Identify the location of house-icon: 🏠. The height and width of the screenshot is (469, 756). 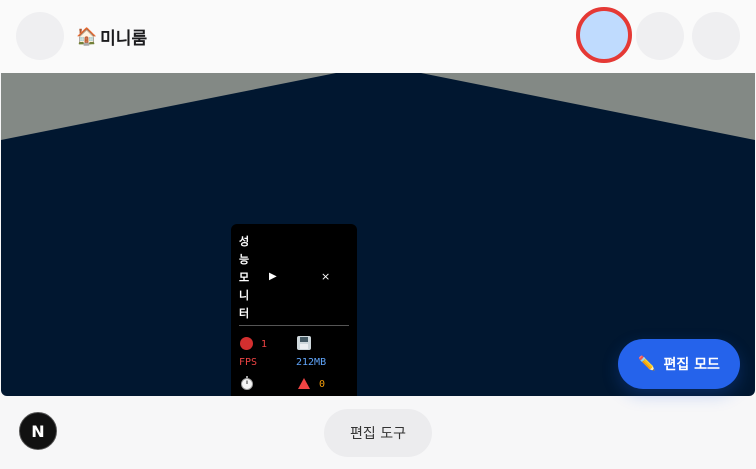
(87, 36).